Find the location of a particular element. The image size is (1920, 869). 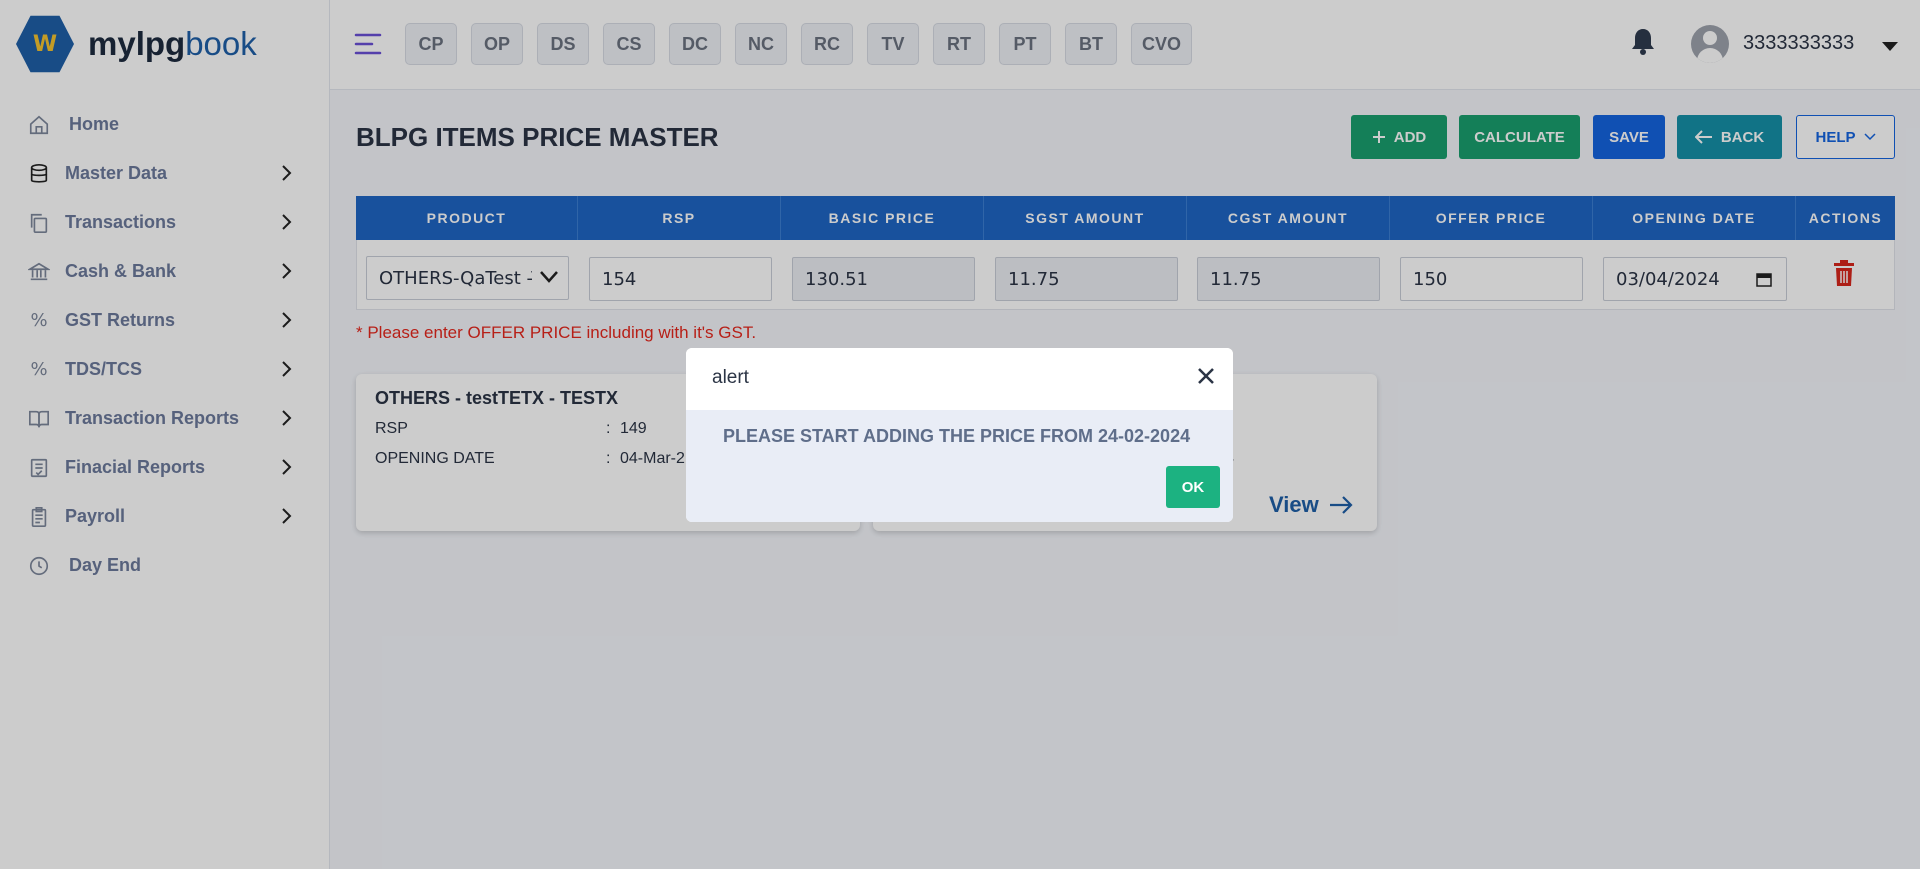

close-button is located at coordinates (1206, 376).